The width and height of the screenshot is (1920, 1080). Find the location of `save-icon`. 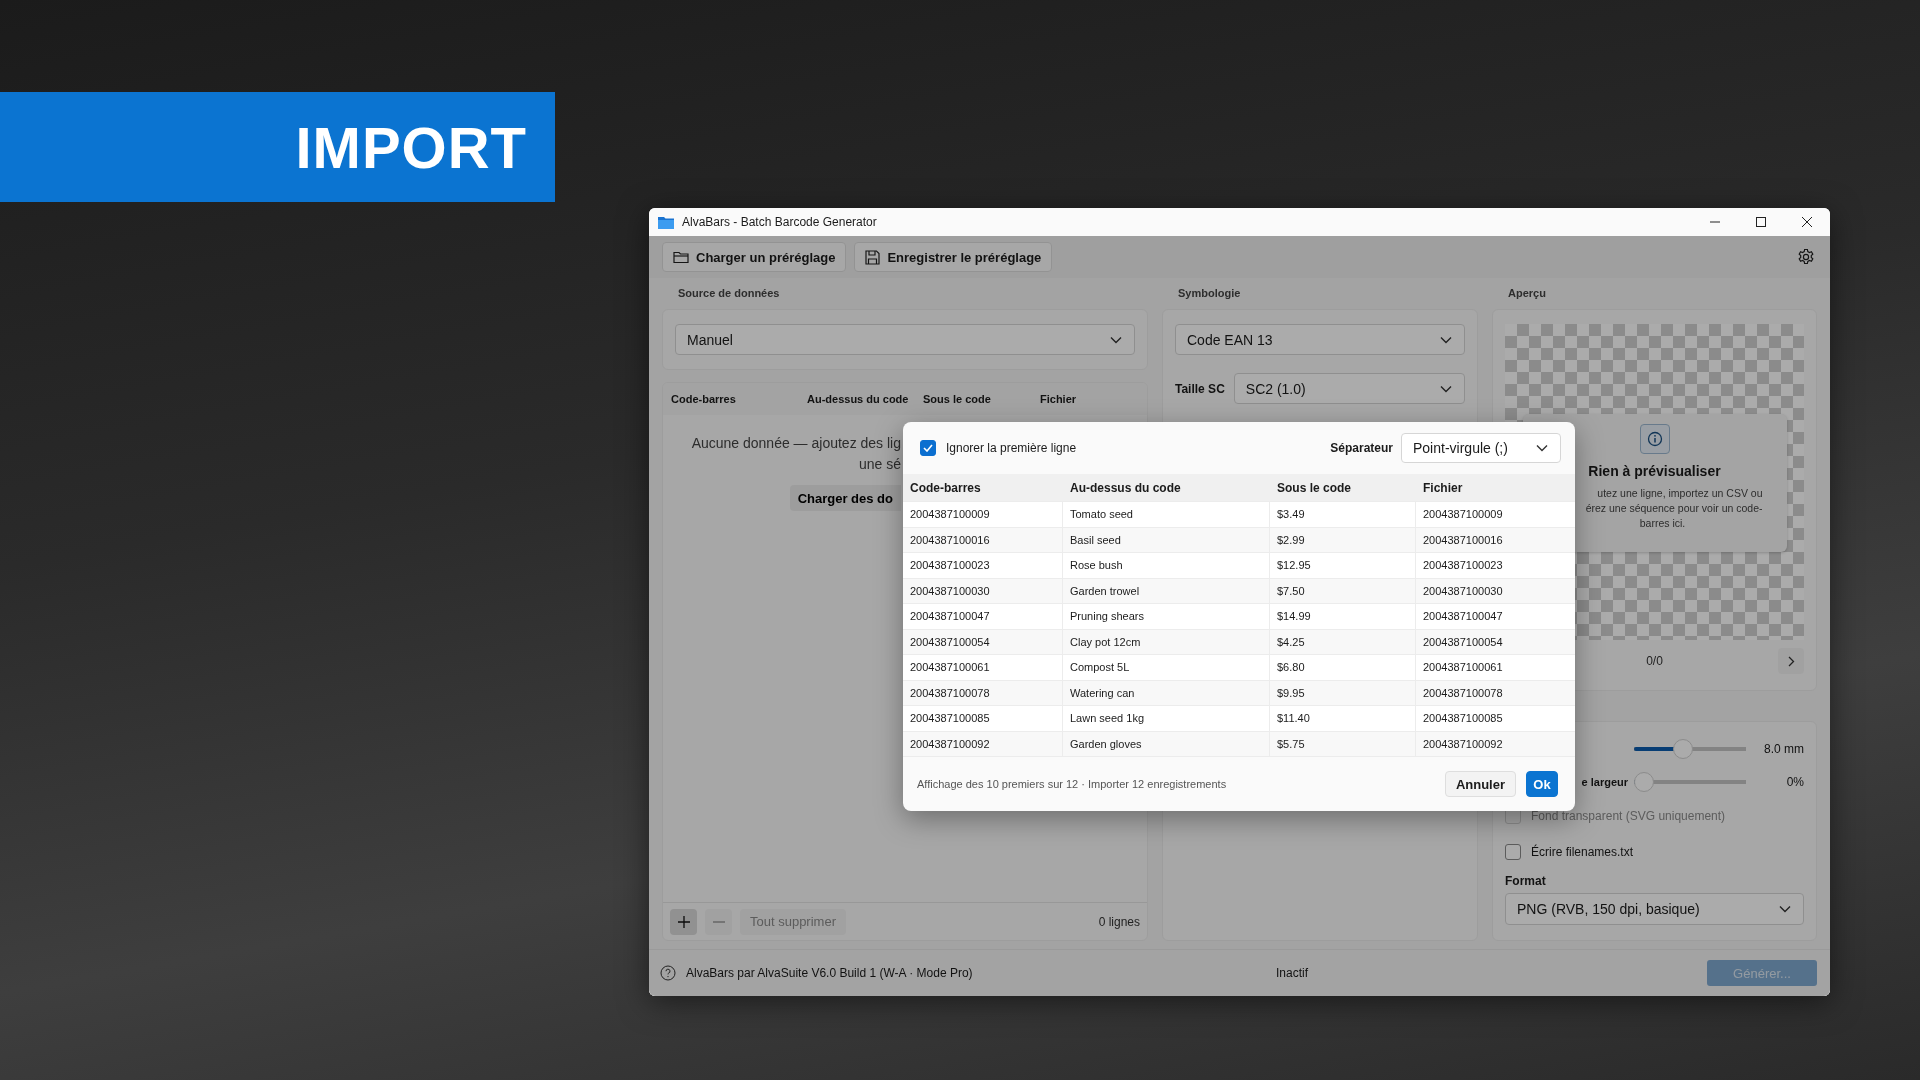

save-icon is located at coordinates (873, 257).